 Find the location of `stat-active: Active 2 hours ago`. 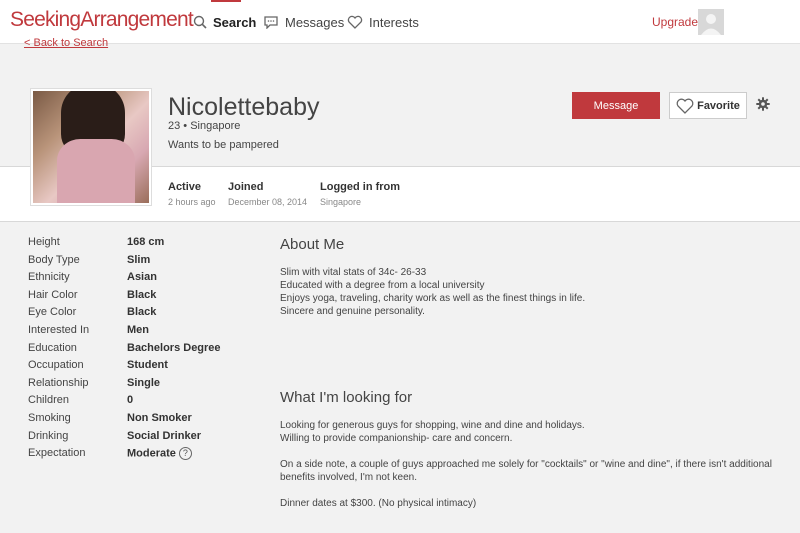

stat-active: Active 2 hours ago is located at coordinates (192, 194).